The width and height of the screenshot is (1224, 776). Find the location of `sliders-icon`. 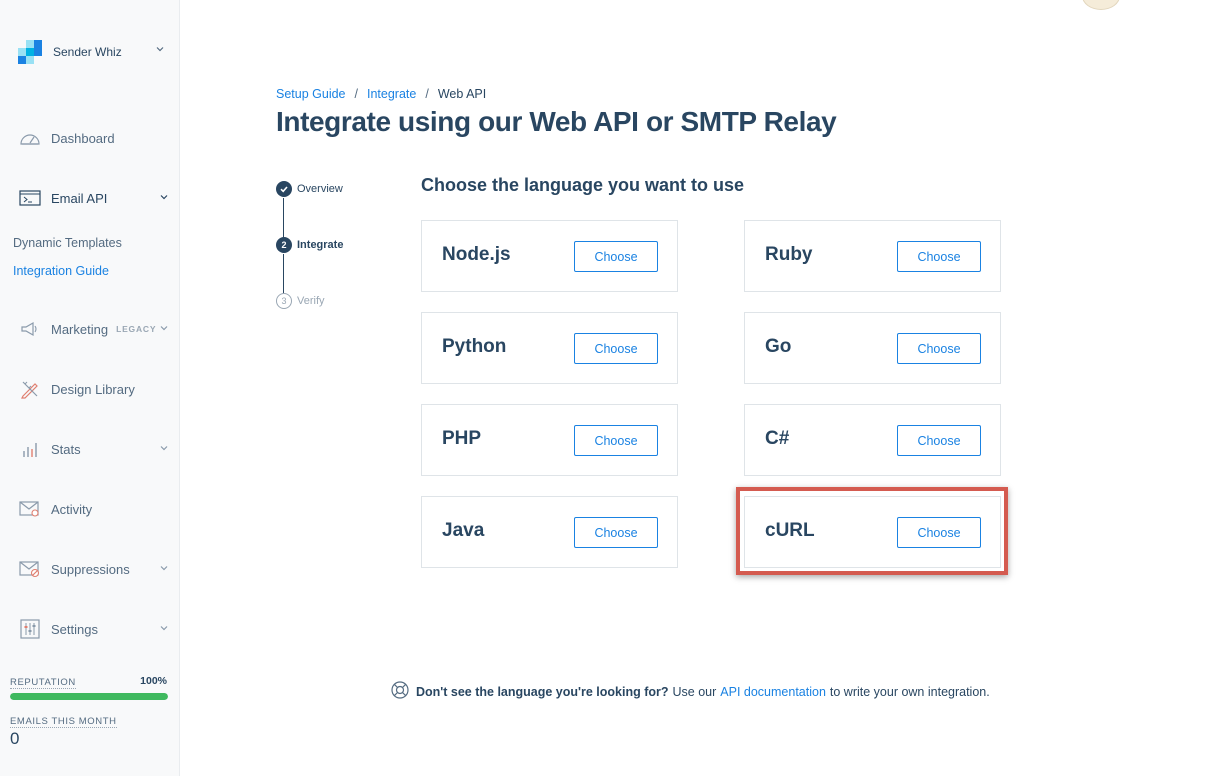

sliders-icon is located at coordinates (30, 629).